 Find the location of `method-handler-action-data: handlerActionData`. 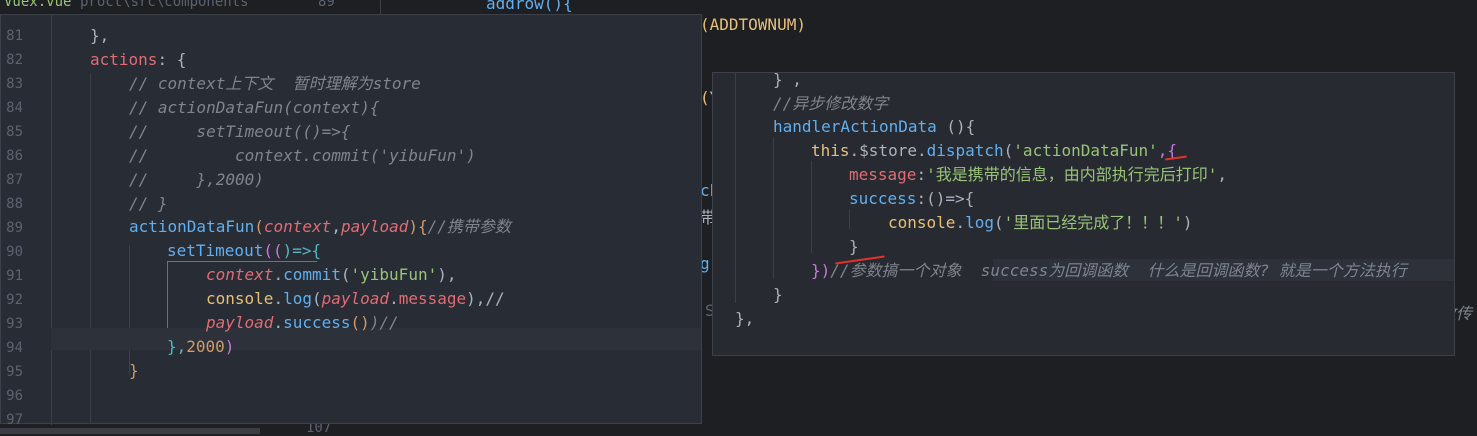

method-handler-action-data: handlerActionData is located at coordinates (855, 126).